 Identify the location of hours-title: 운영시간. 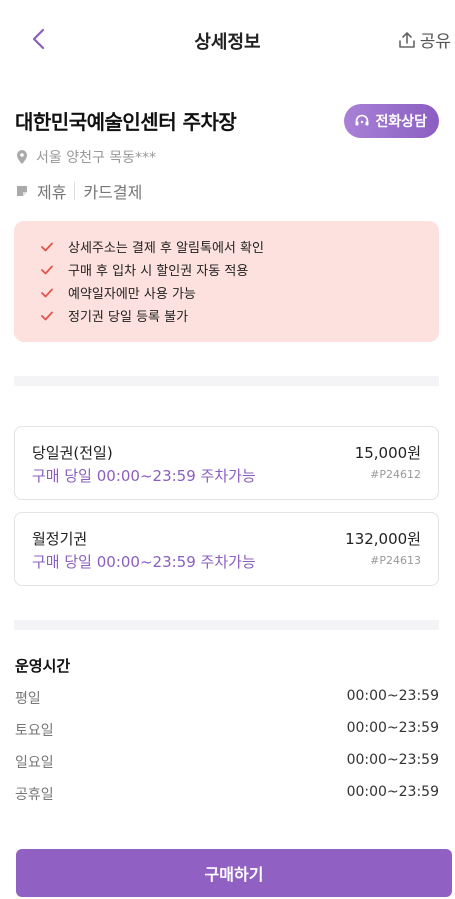
(43, 666).